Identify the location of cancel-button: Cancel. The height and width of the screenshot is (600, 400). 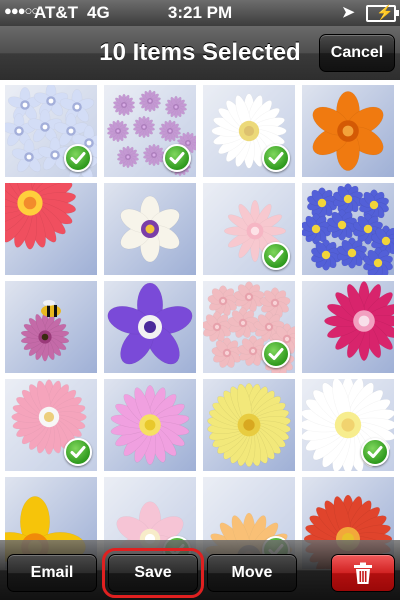
(357, 53).